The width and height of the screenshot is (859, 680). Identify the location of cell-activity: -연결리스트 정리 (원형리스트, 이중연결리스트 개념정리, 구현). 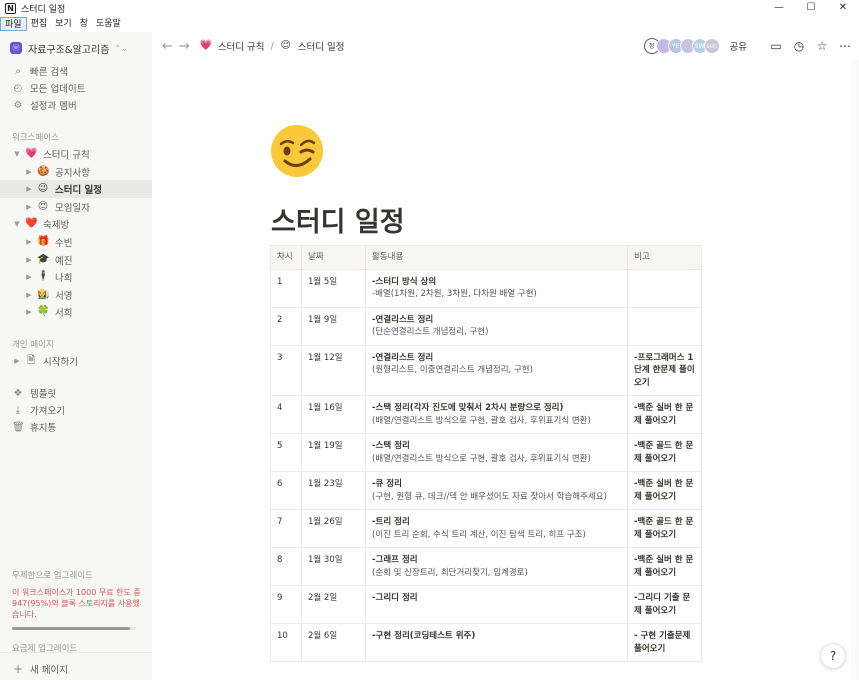
(496, 370).